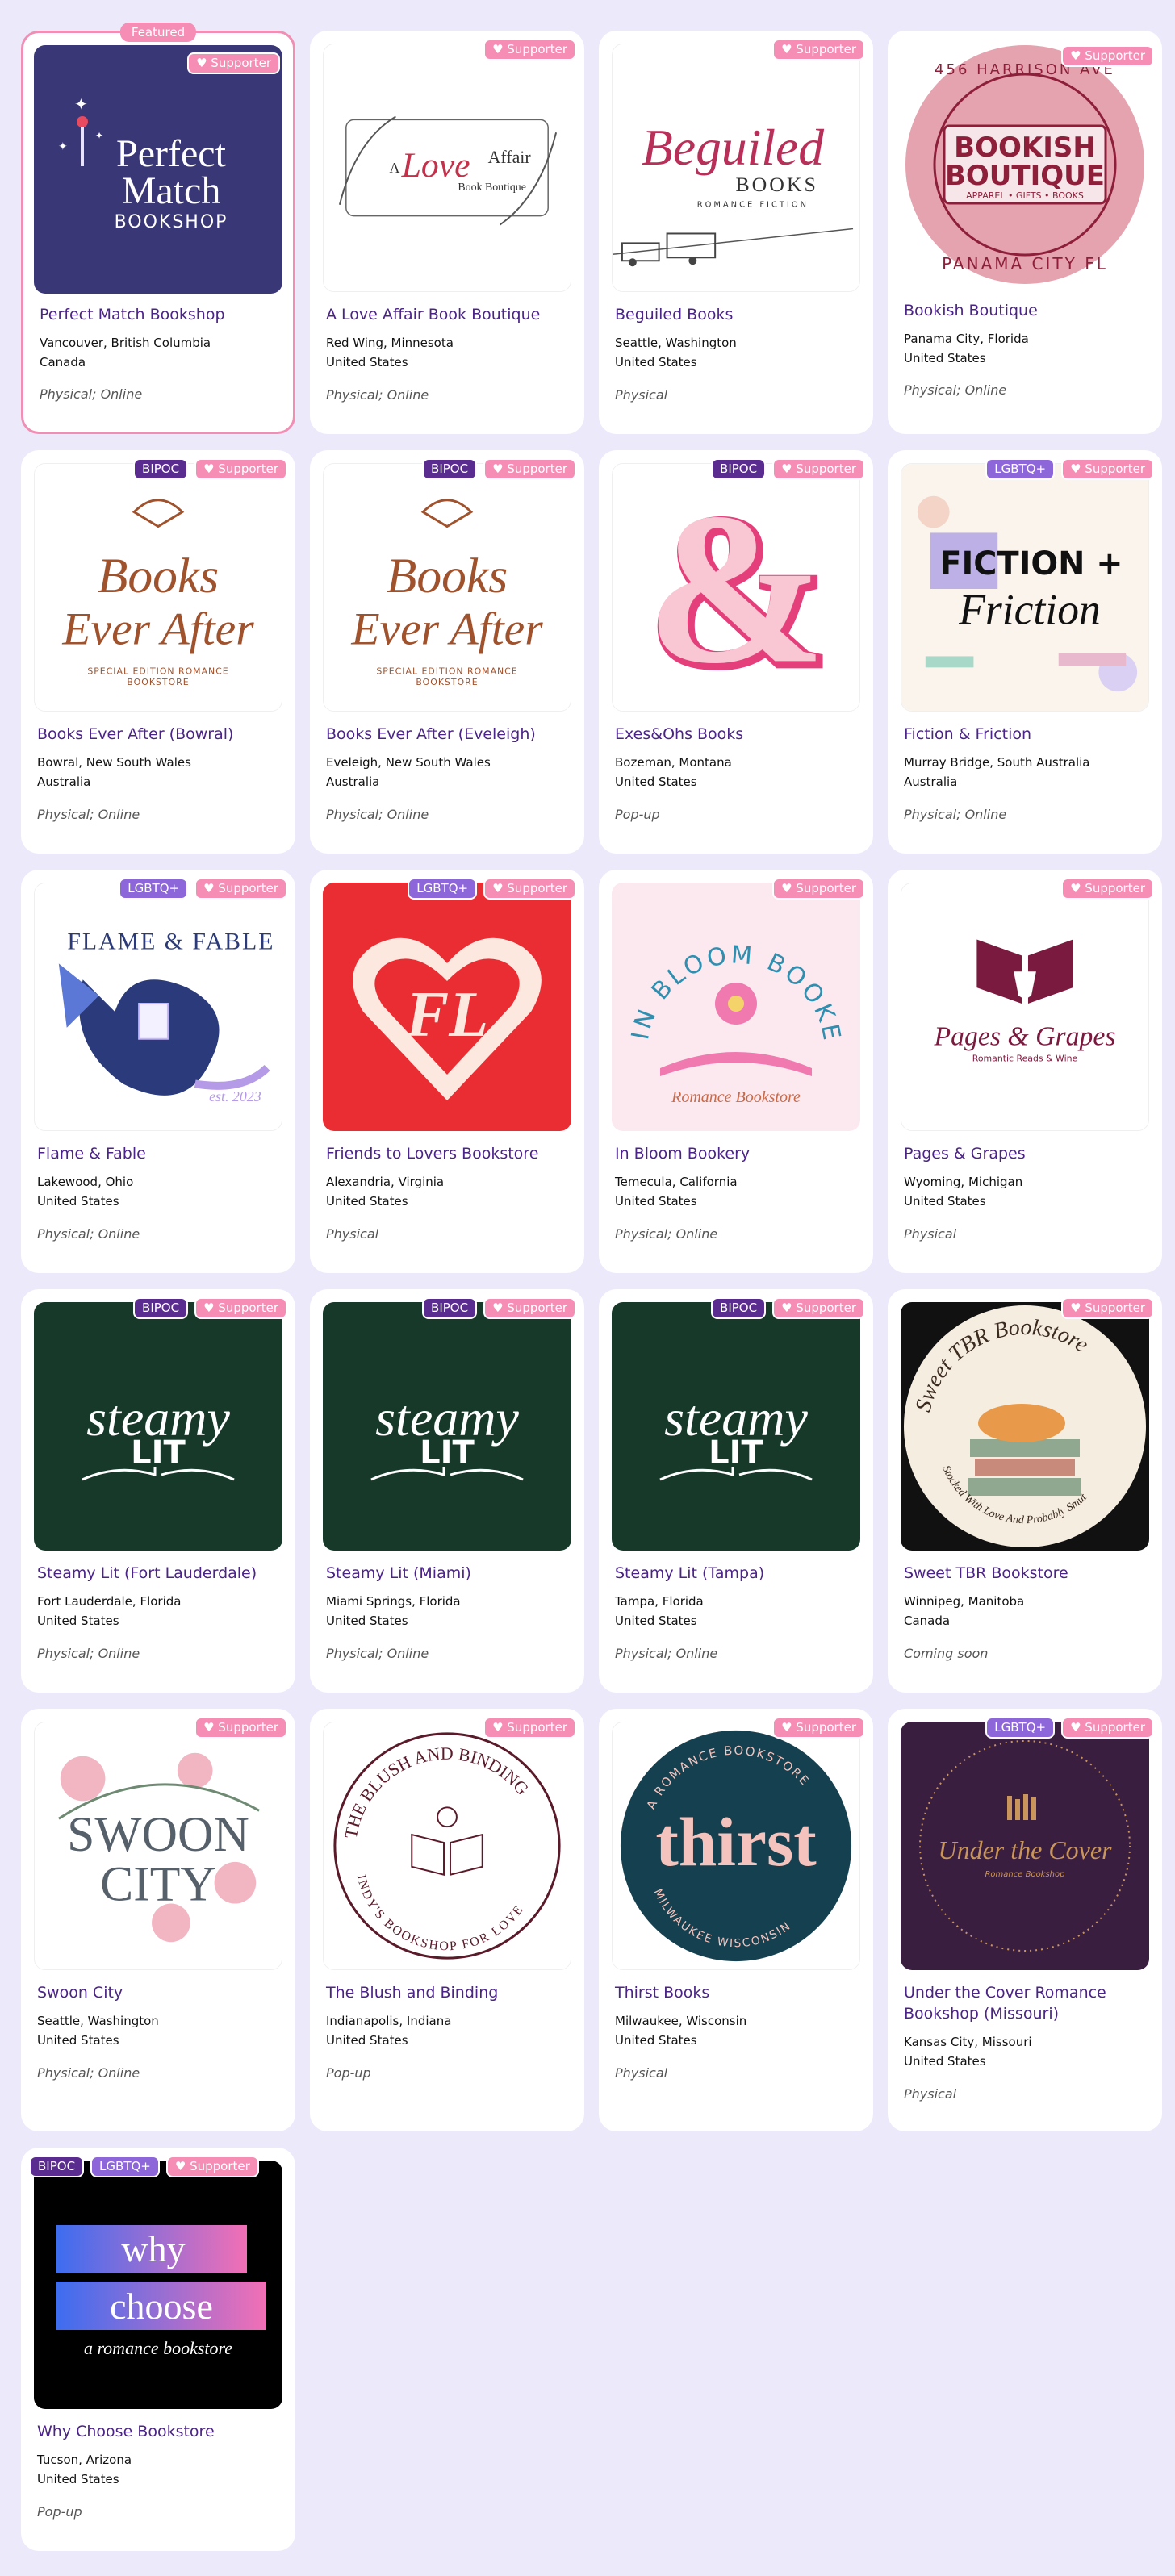 Image resolution: width=1175 pixels, height=2576 pixels. Describe the element at coordinates (160, 1573) in the screenshot. I see `store-name: Steamy Lit (Fort Lauderdale)` at that location.